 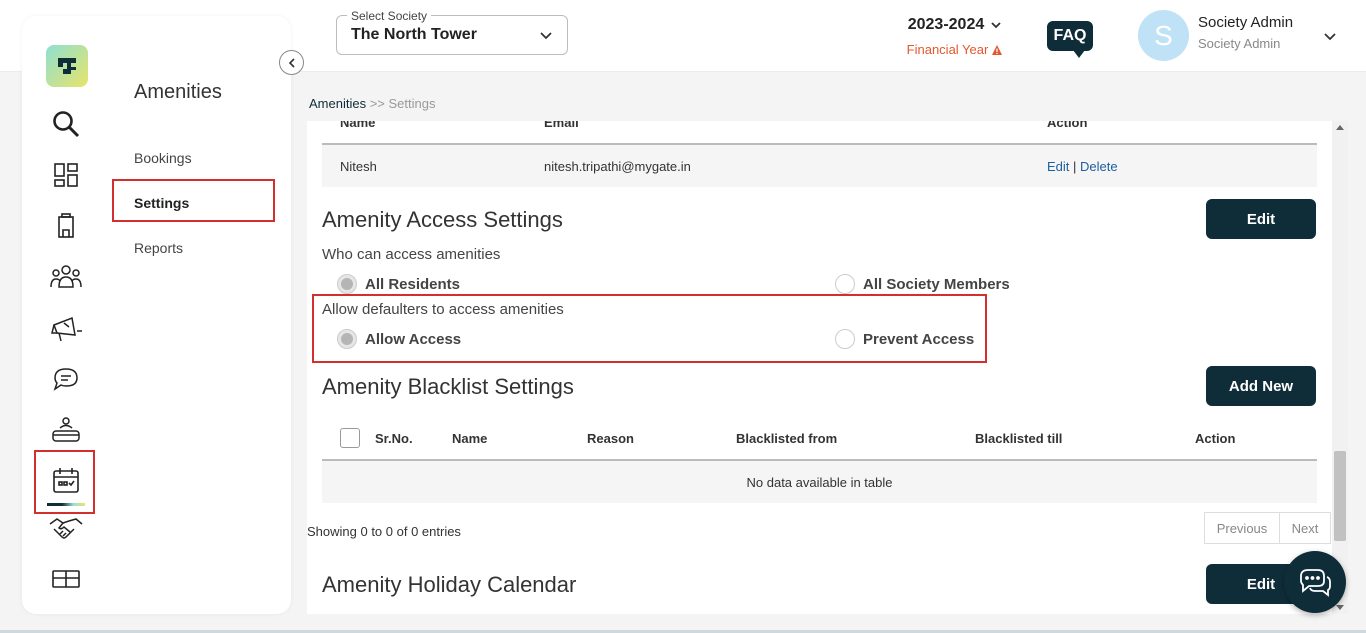 What do you see at coordinates (936, 284) in the screenshot?
I see `all-society-members-label: All Society Members` at bounding box center [936, 284].